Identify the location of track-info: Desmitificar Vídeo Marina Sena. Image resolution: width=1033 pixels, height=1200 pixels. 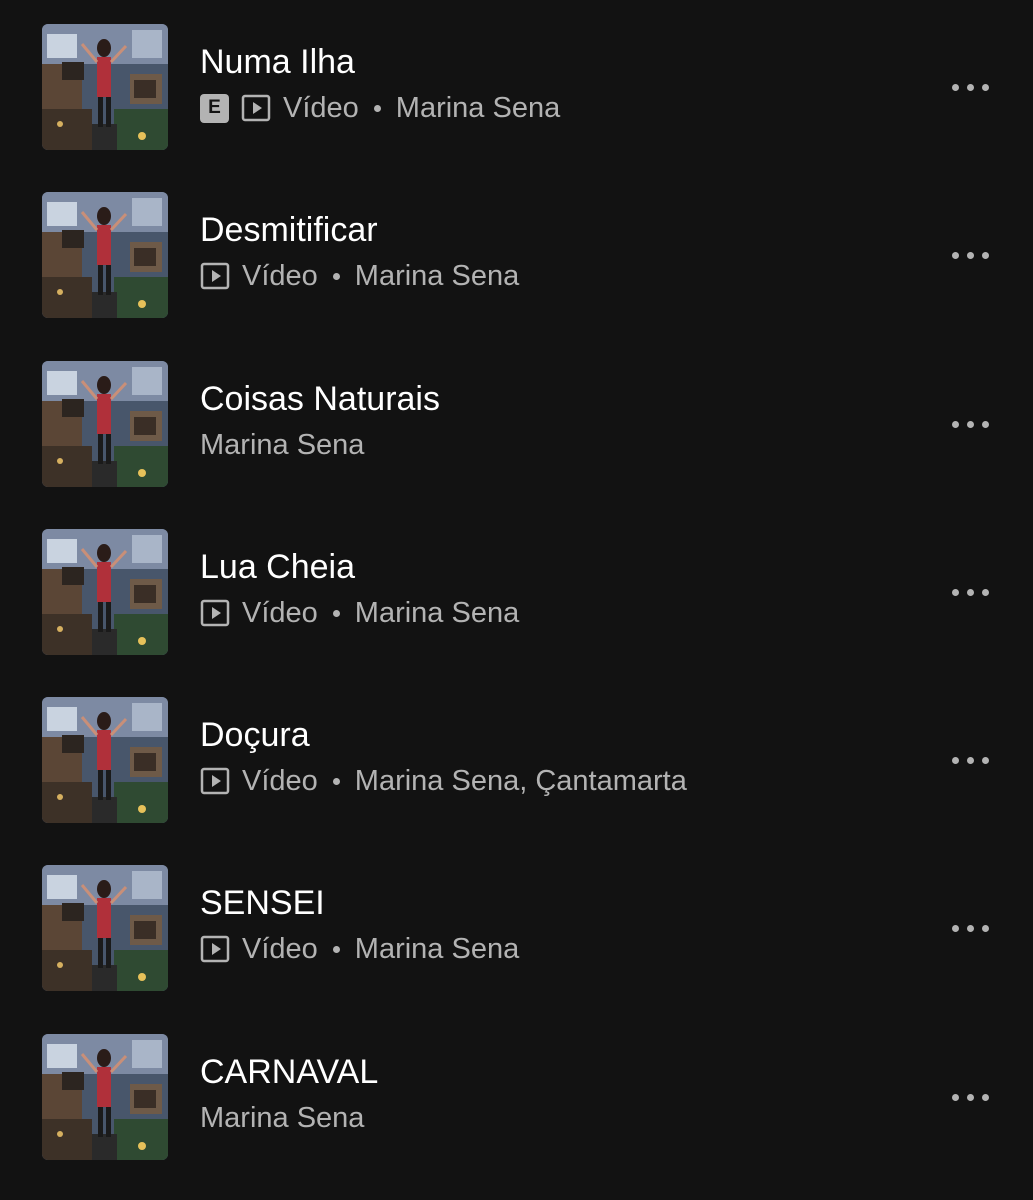
(550, 252).